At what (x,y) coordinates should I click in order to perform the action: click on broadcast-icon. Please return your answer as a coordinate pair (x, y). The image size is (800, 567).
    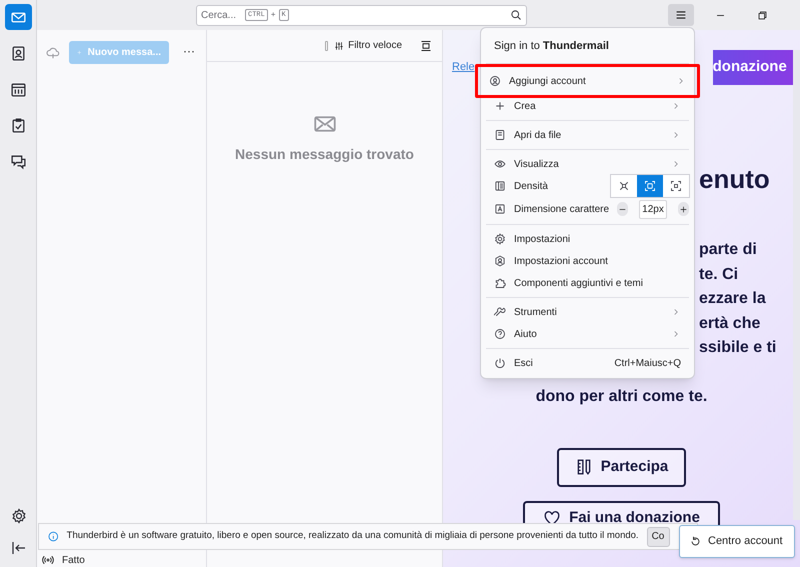
    Looking at the image, I should click on (48, 560).